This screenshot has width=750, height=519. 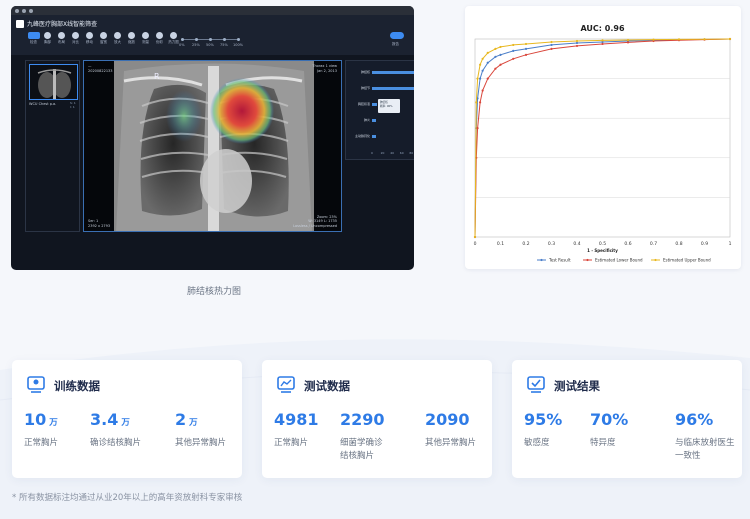 I want to click on toolbar-tool: 缩放, so click(x=131, y=38).